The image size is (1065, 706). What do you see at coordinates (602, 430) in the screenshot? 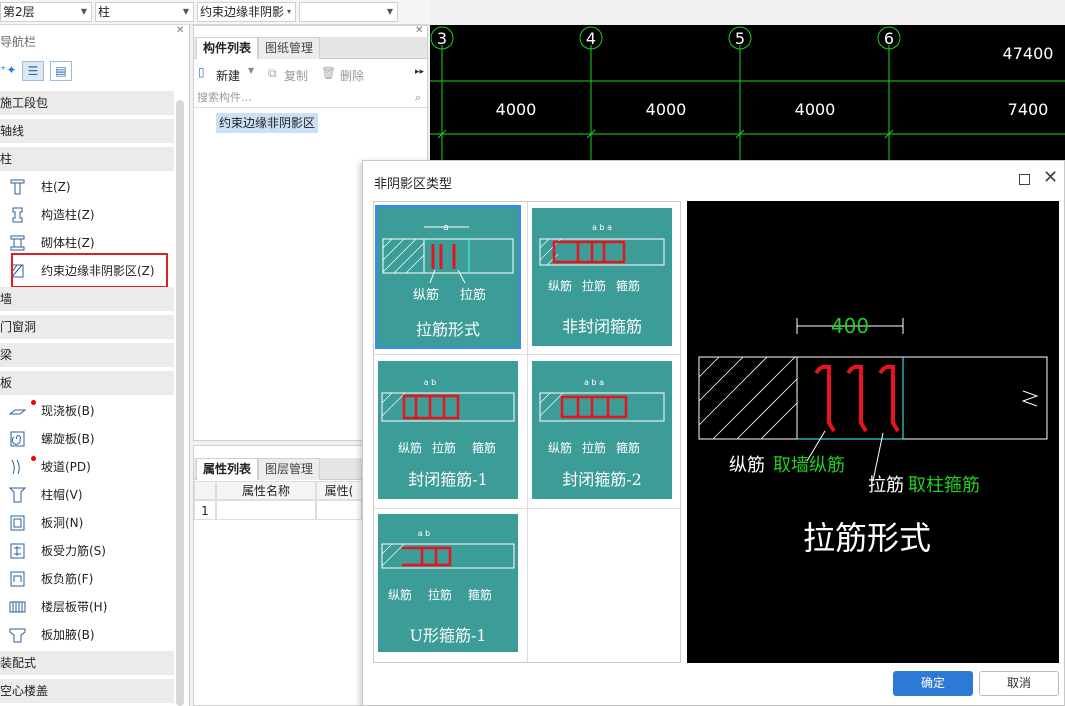
I see `type-option-closed-stirrup-2: a b a 纵筋 拉筋 箍筋 封闭箍筋-2` at bounding box center [602, 430].